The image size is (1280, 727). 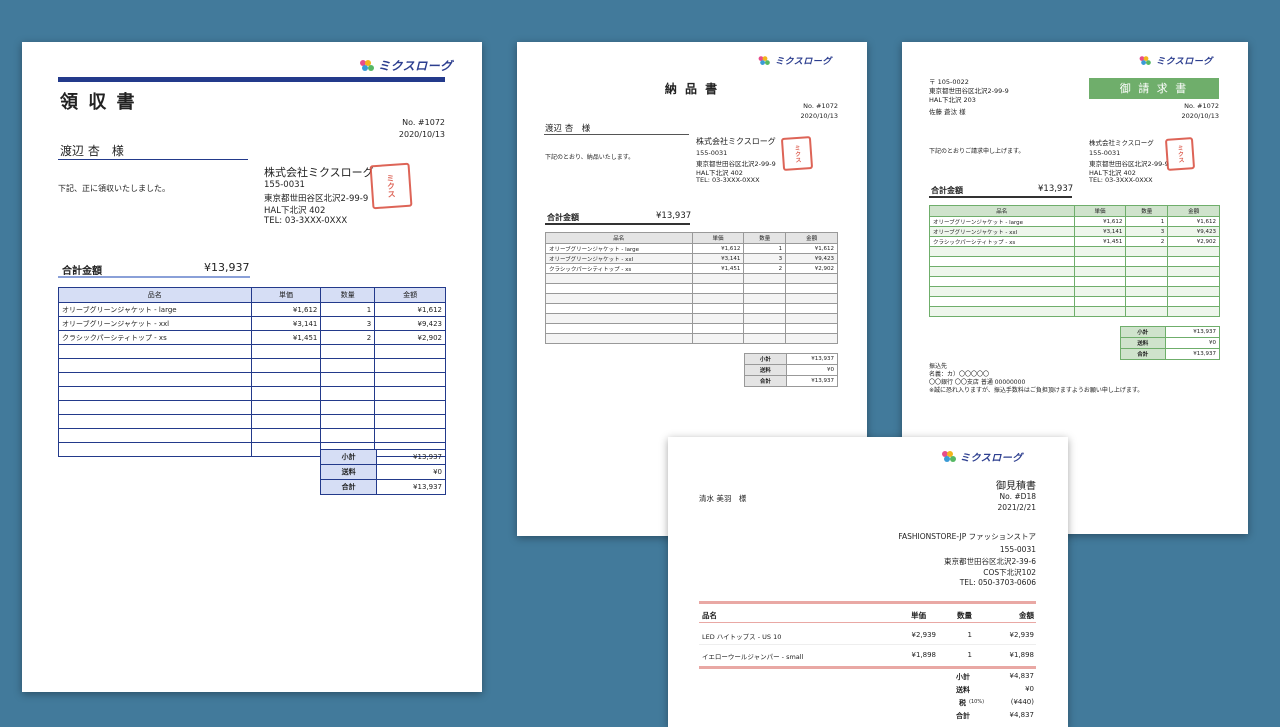 What do you see at coordinates (154, 277) in the screenshot?
I see `total-underline` at bounding box center [154, 277].